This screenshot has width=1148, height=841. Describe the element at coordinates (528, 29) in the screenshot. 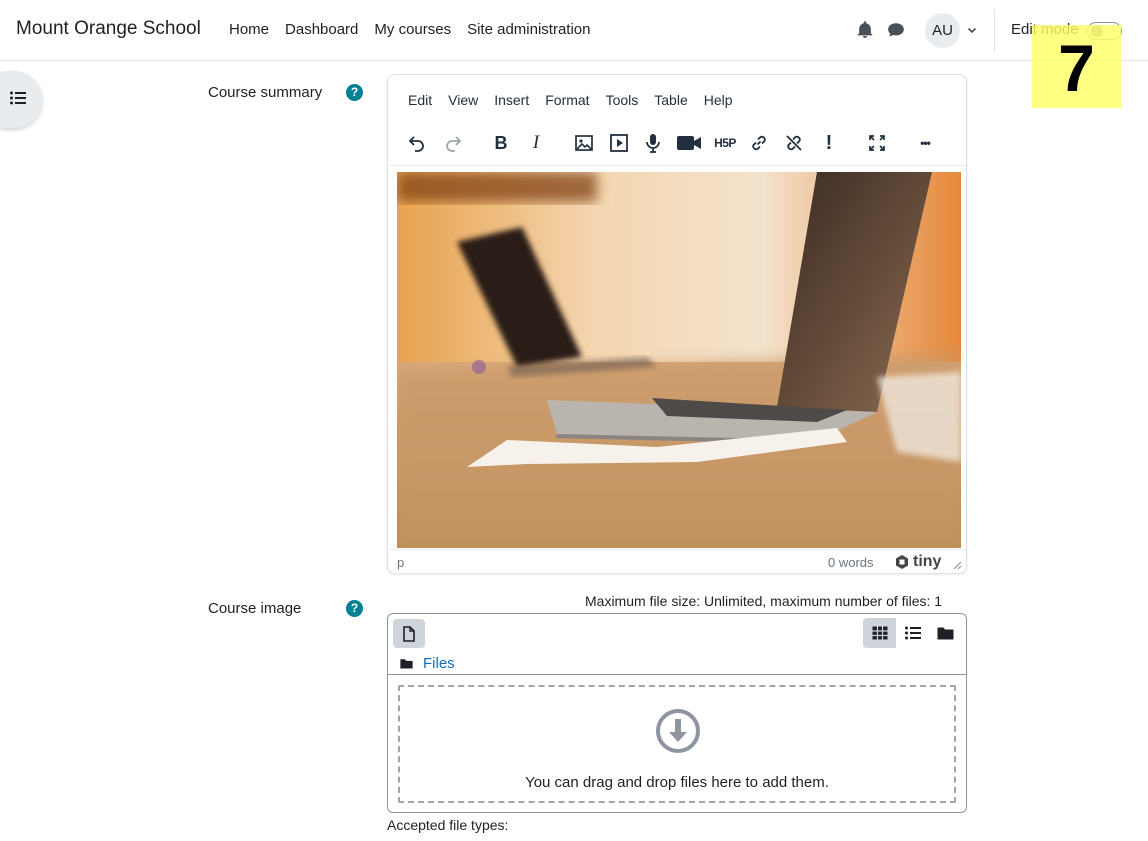

I see `nav-link-site-administration: Site administration` at that location.